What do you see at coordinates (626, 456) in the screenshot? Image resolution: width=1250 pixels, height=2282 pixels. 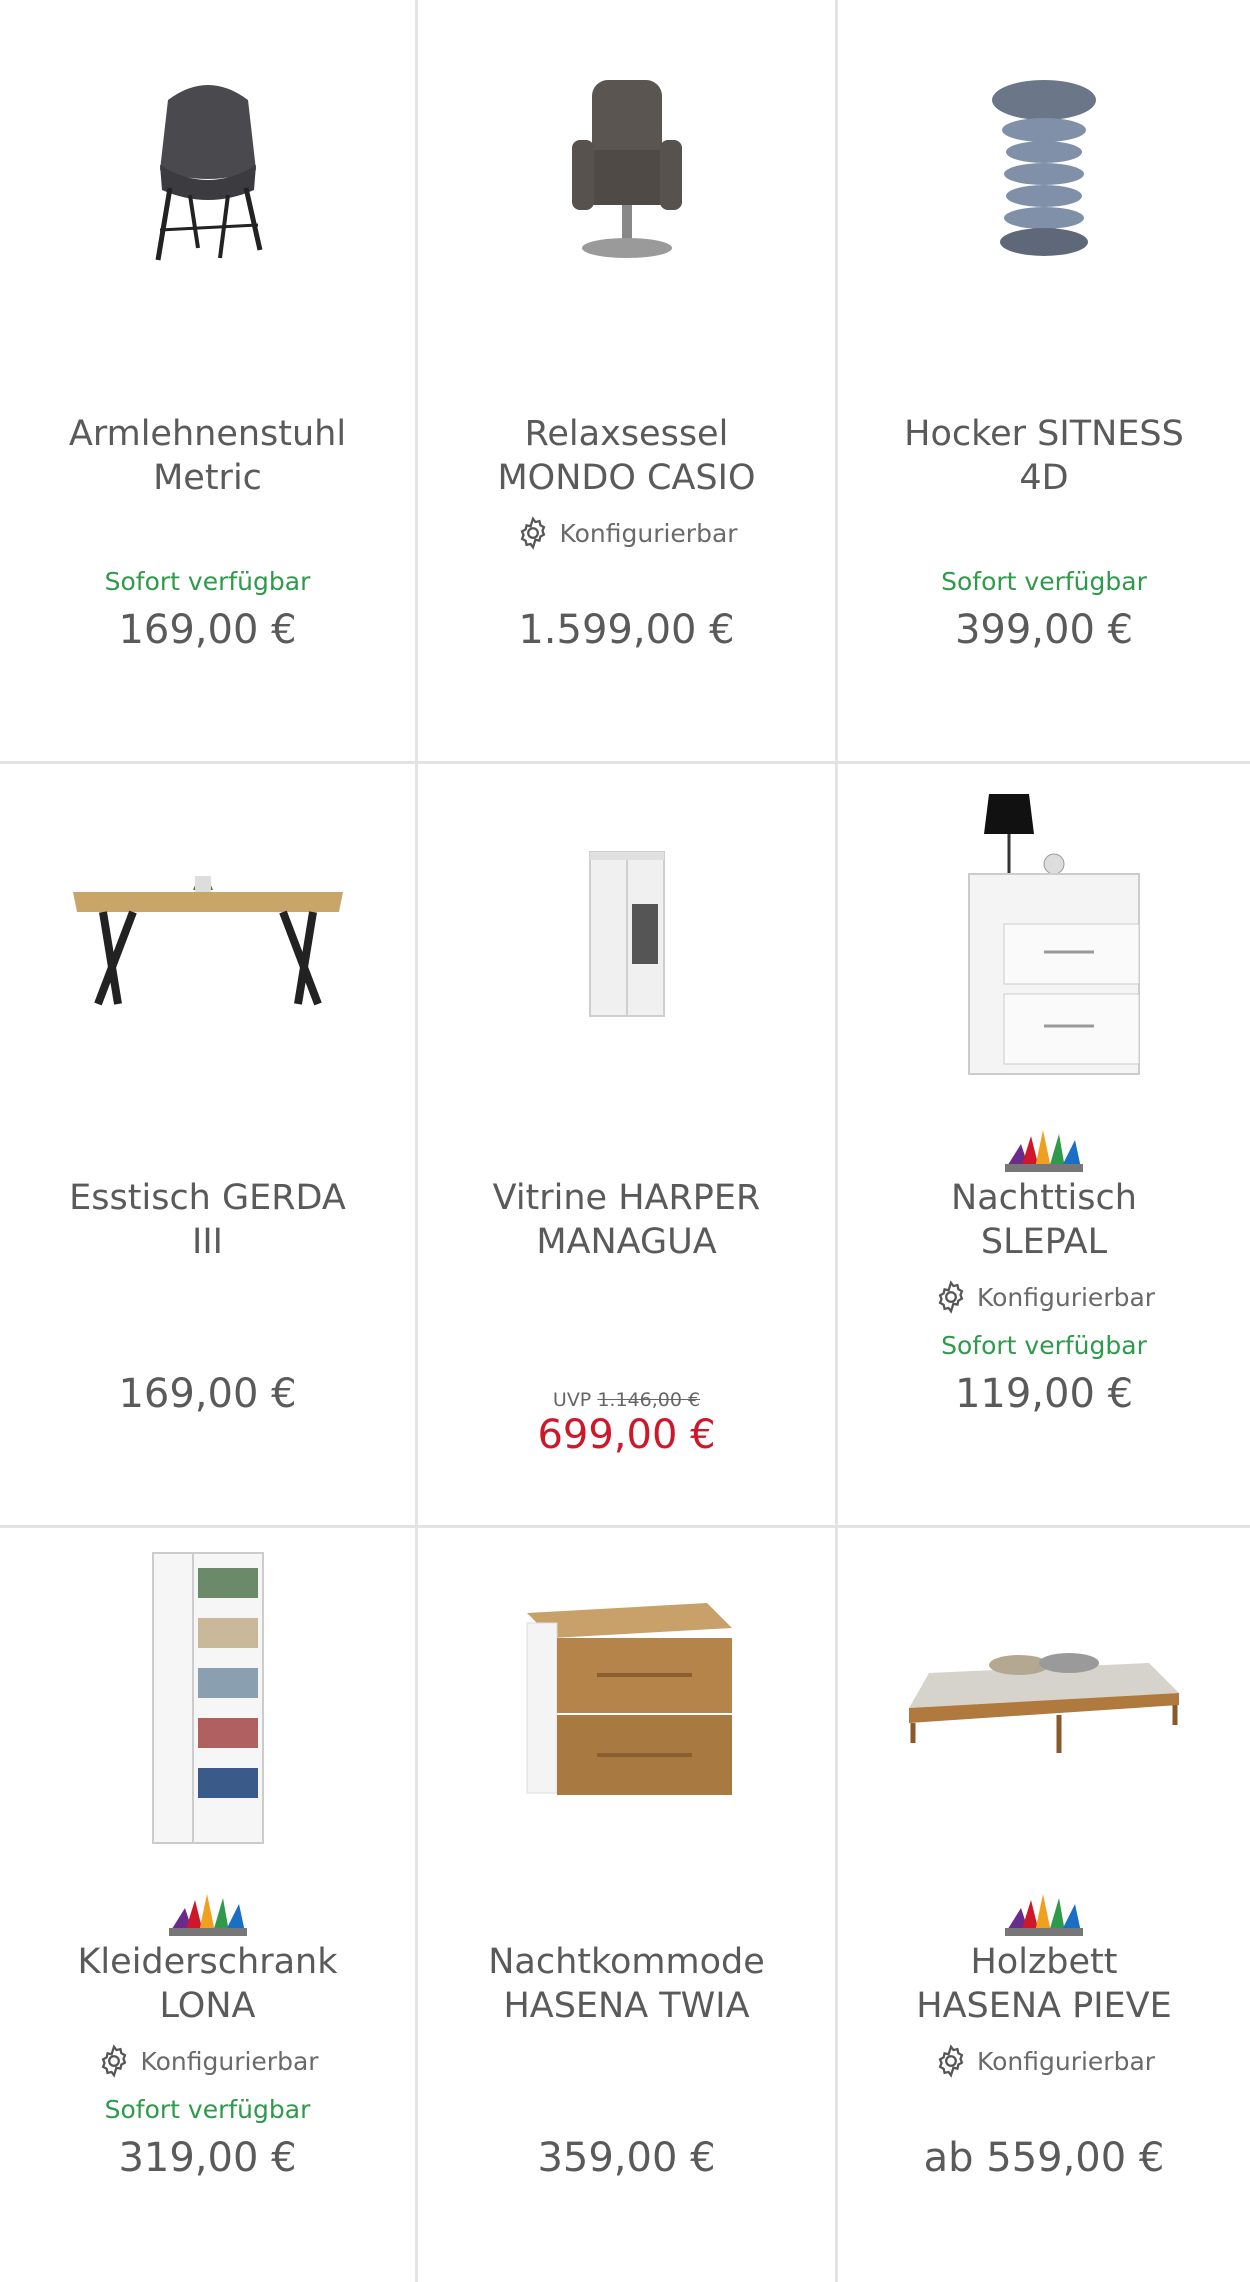 I see `product-title: Relaxsessel MONDO CASIO` at bounding box center [626, 456].